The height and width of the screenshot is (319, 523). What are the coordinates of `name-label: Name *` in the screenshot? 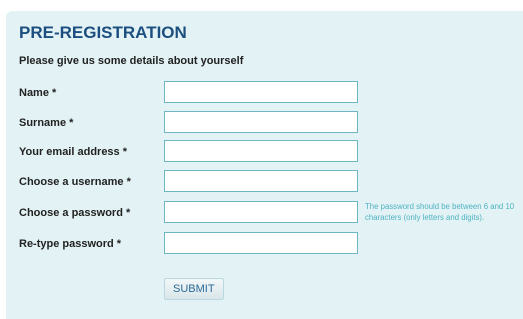 It's located at (38, 93).